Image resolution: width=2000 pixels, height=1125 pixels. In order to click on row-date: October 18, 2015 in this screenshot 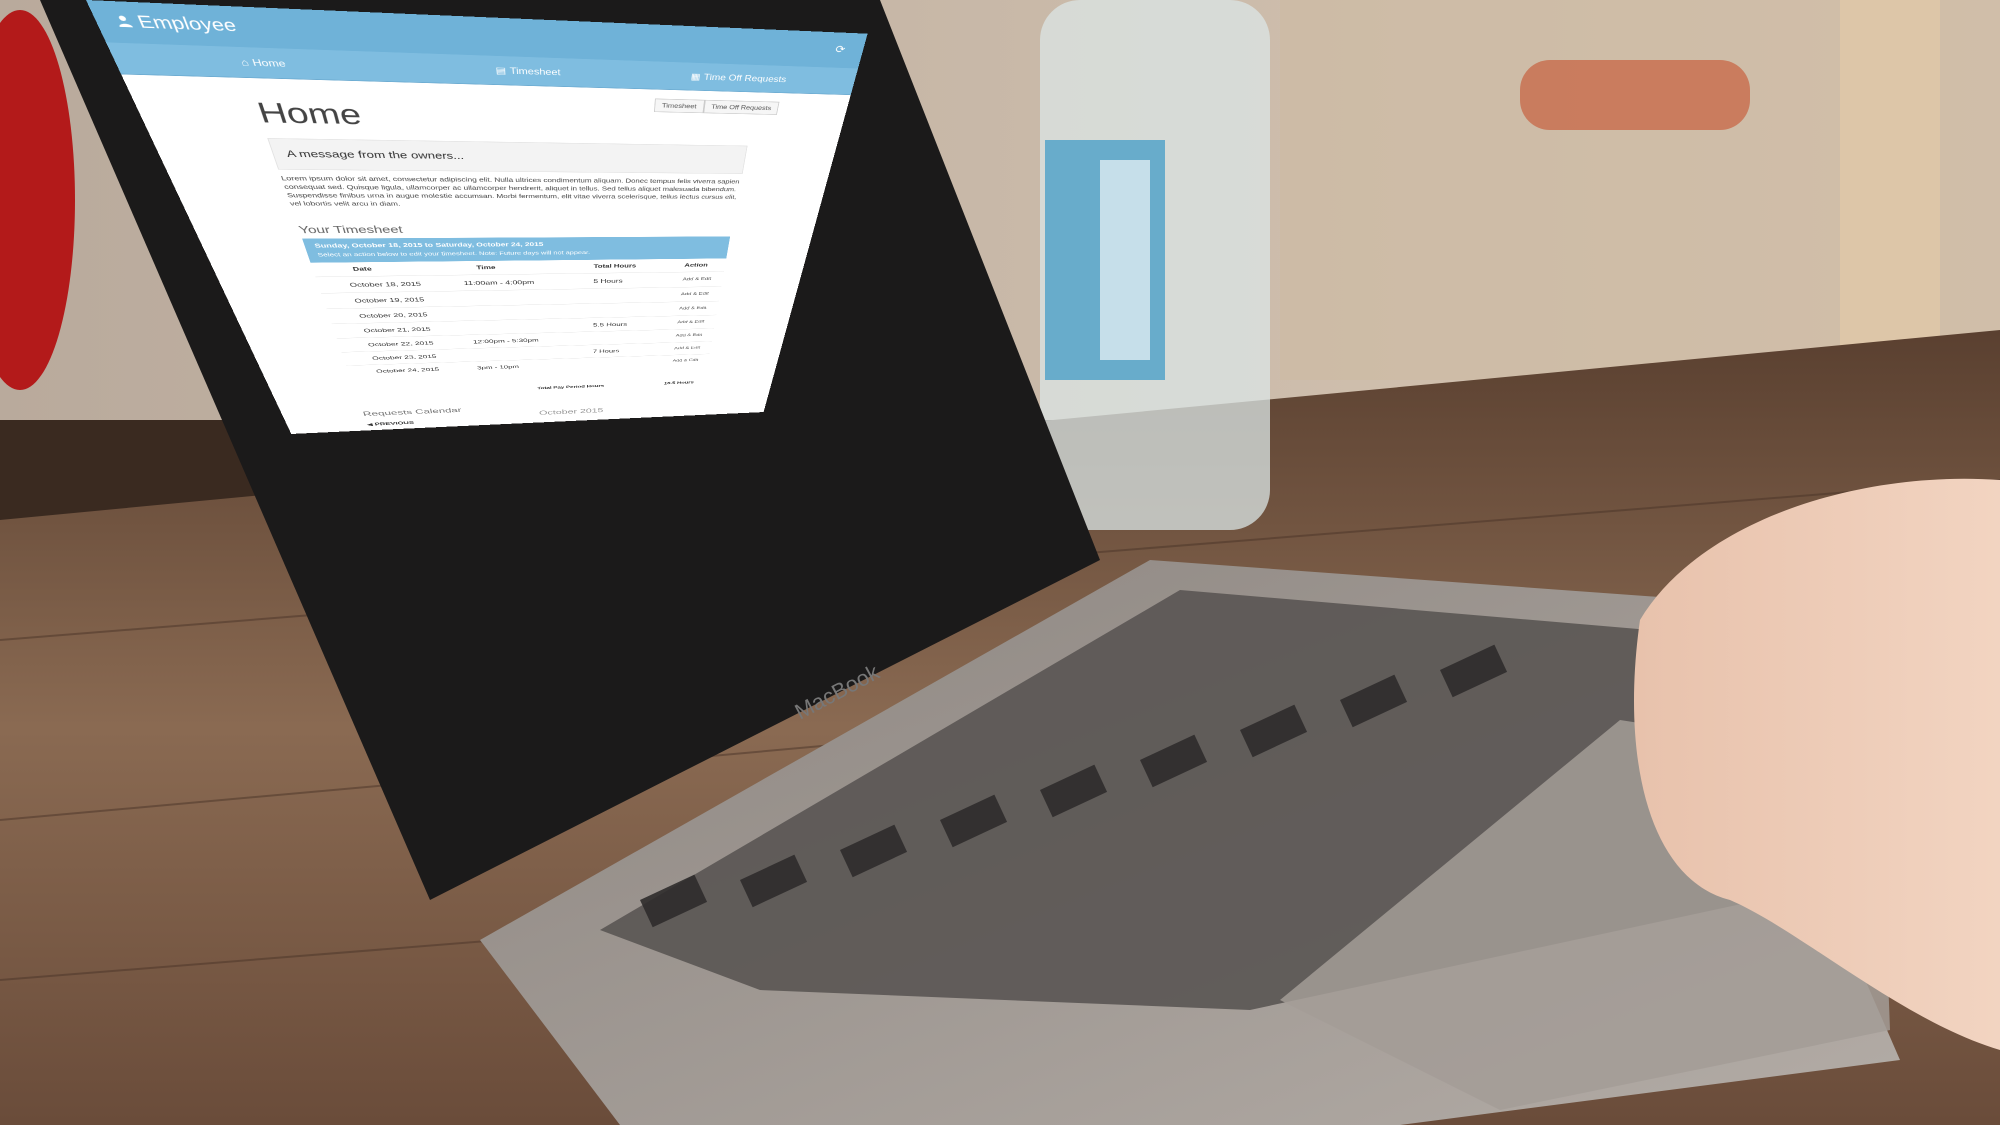, I will do `click(385, 285)`.